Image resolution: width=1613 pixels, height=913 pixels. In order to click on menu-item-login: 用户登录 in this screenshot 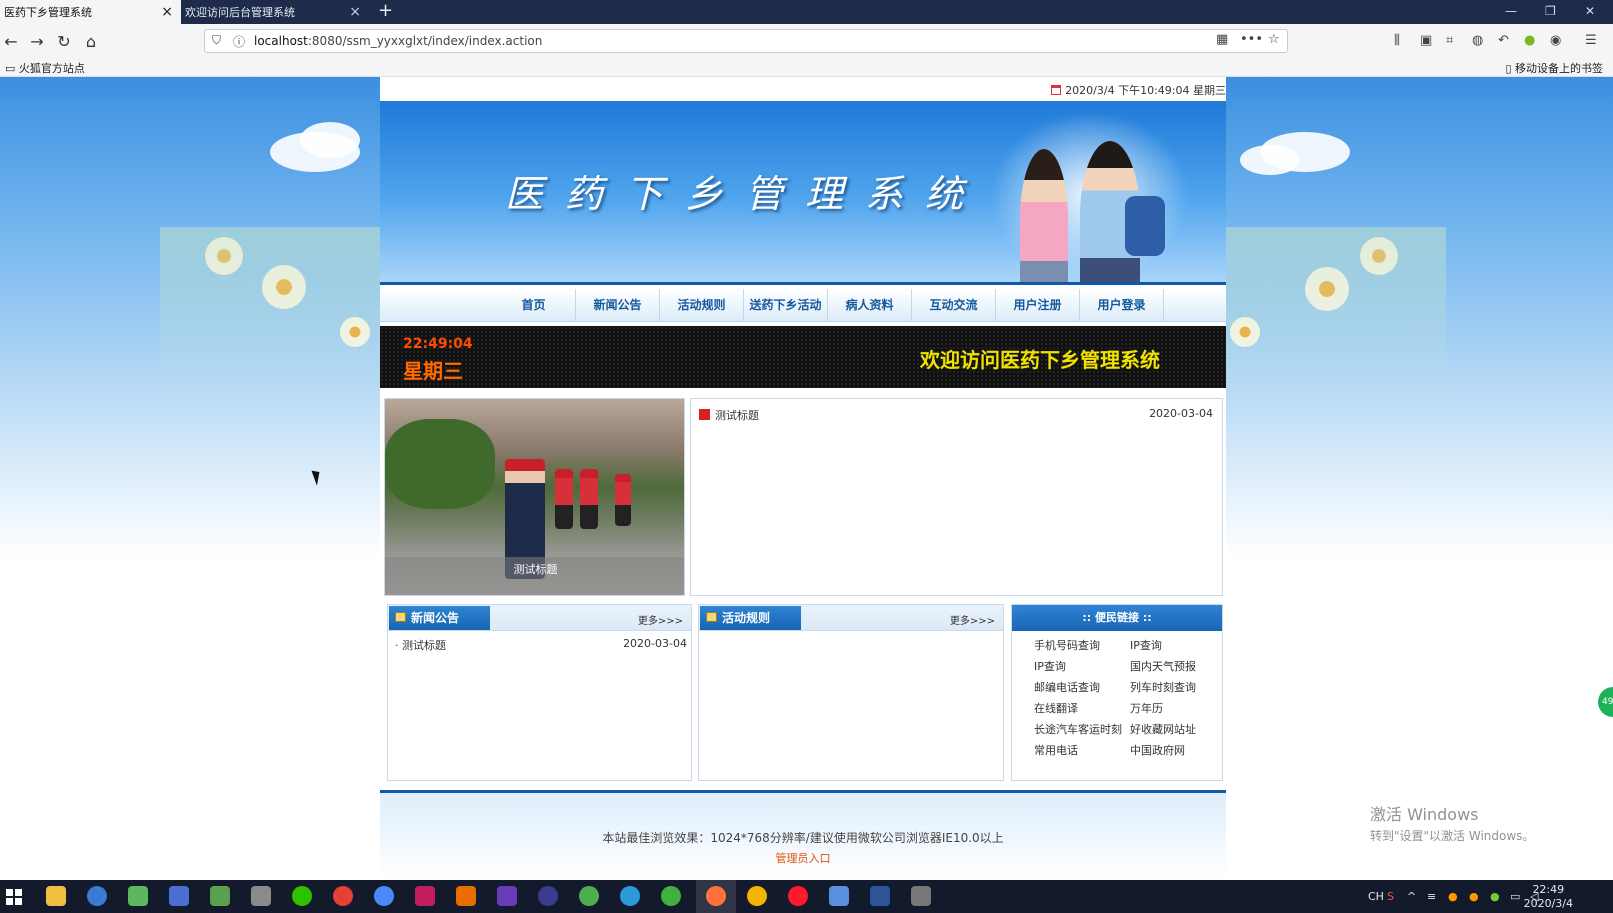, I will do `click(1122, 305)`.